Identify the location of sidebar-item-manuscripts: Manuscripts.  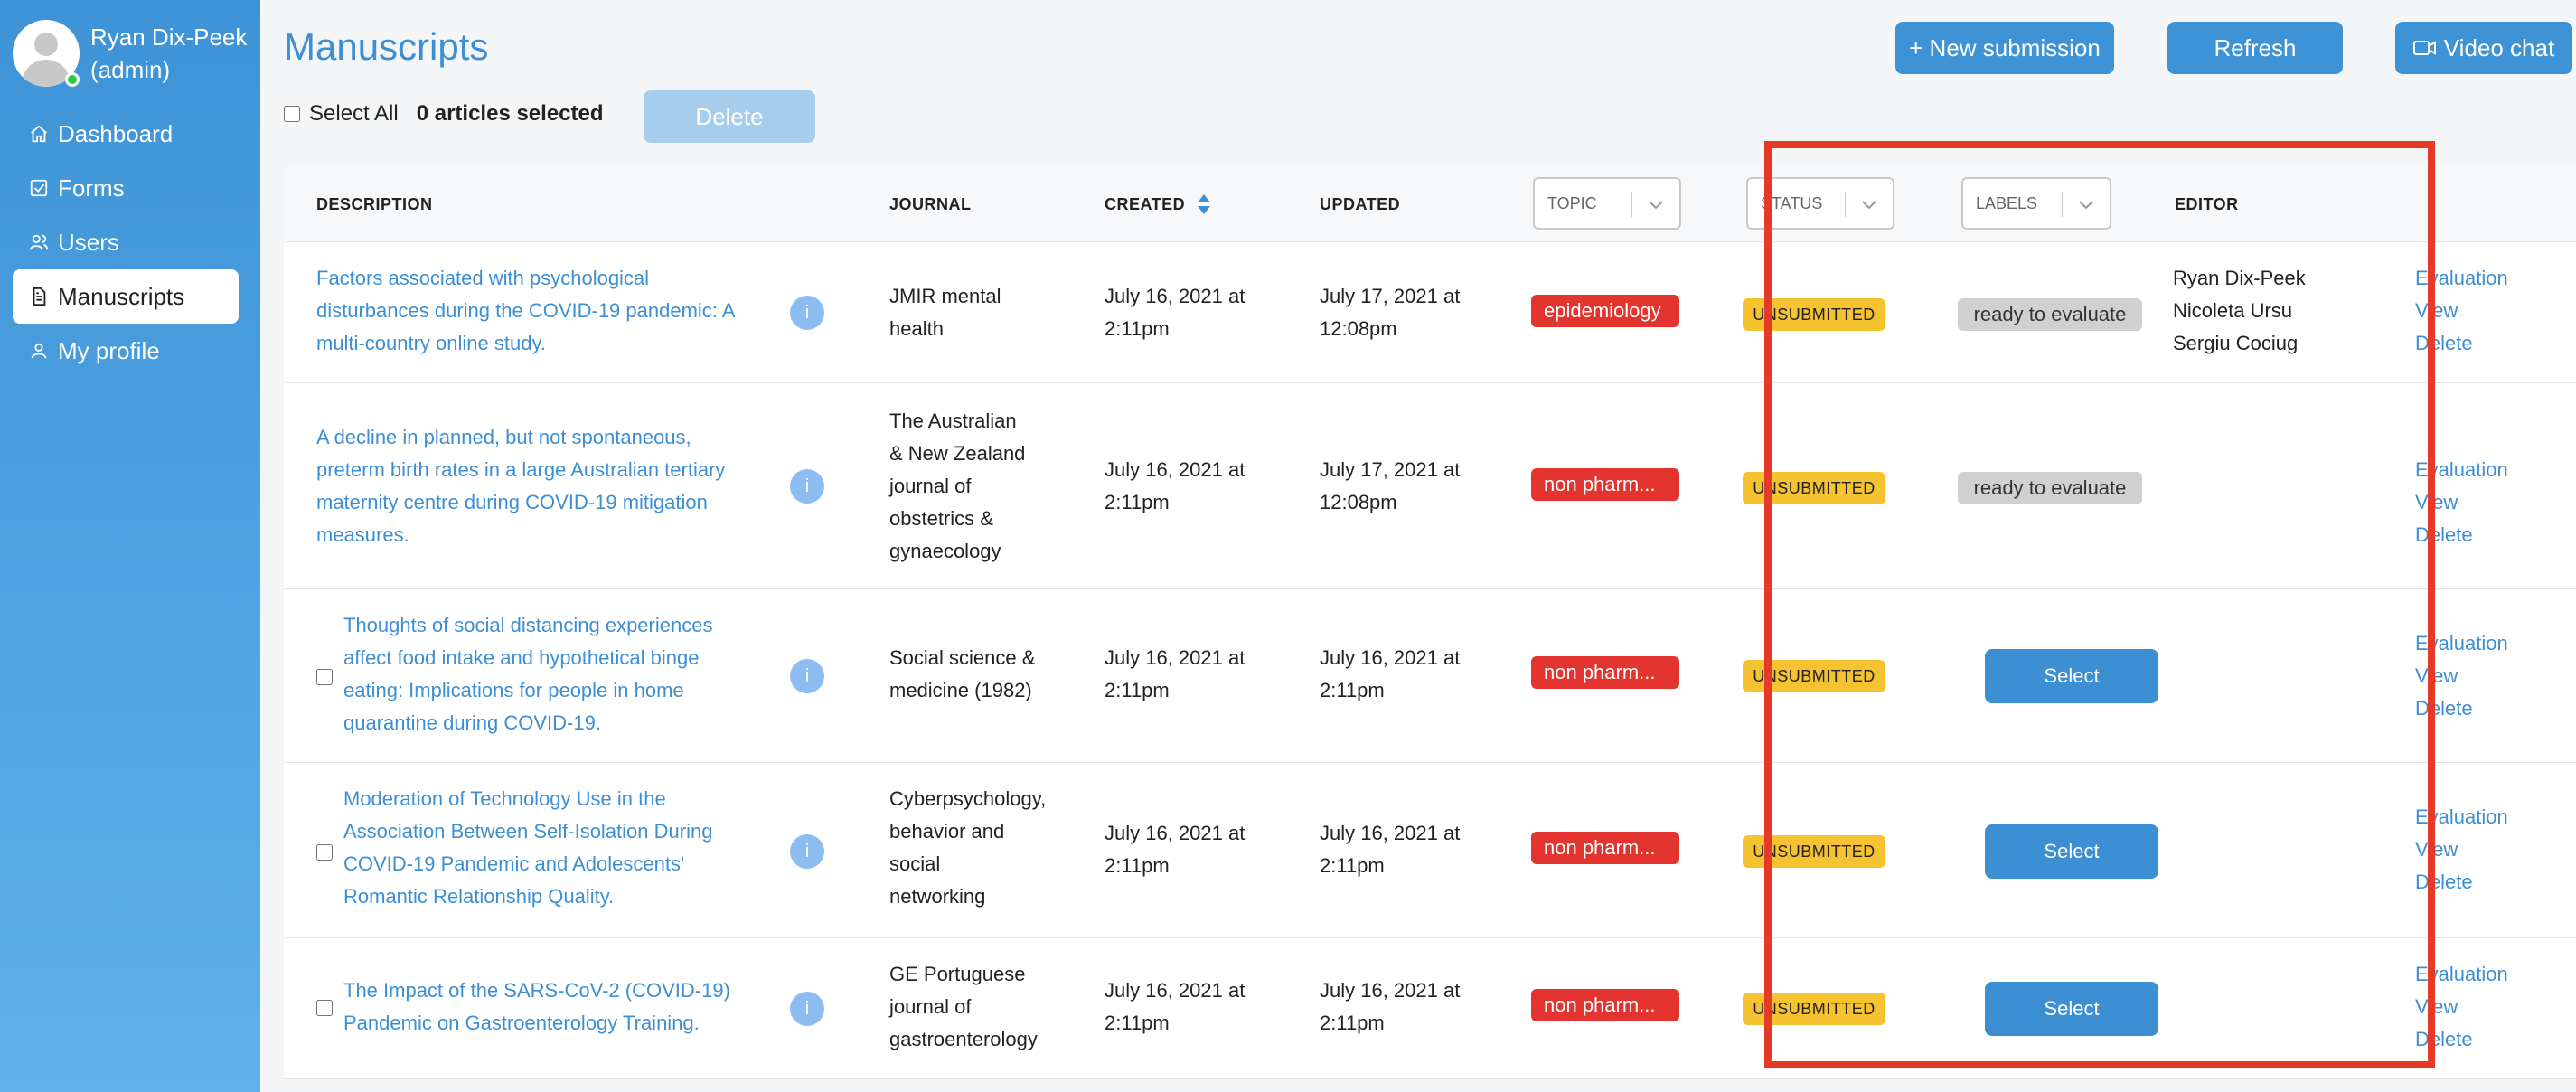
(126, 296).